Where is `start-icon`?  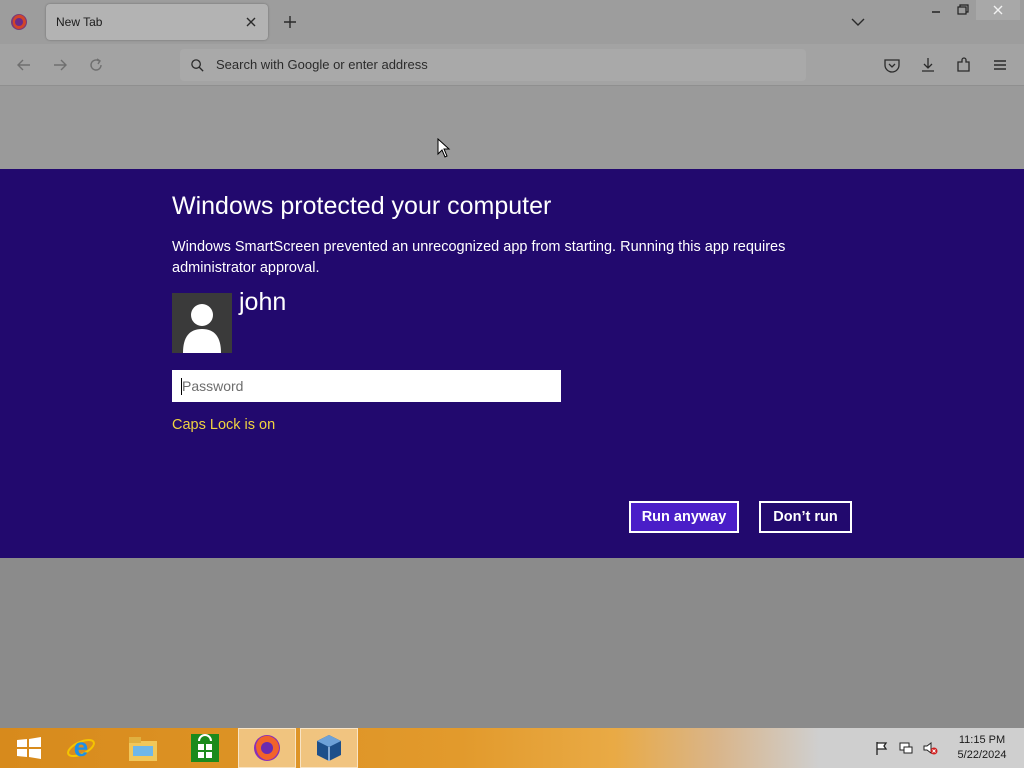
start-icon is located at coordinates (29, 748).